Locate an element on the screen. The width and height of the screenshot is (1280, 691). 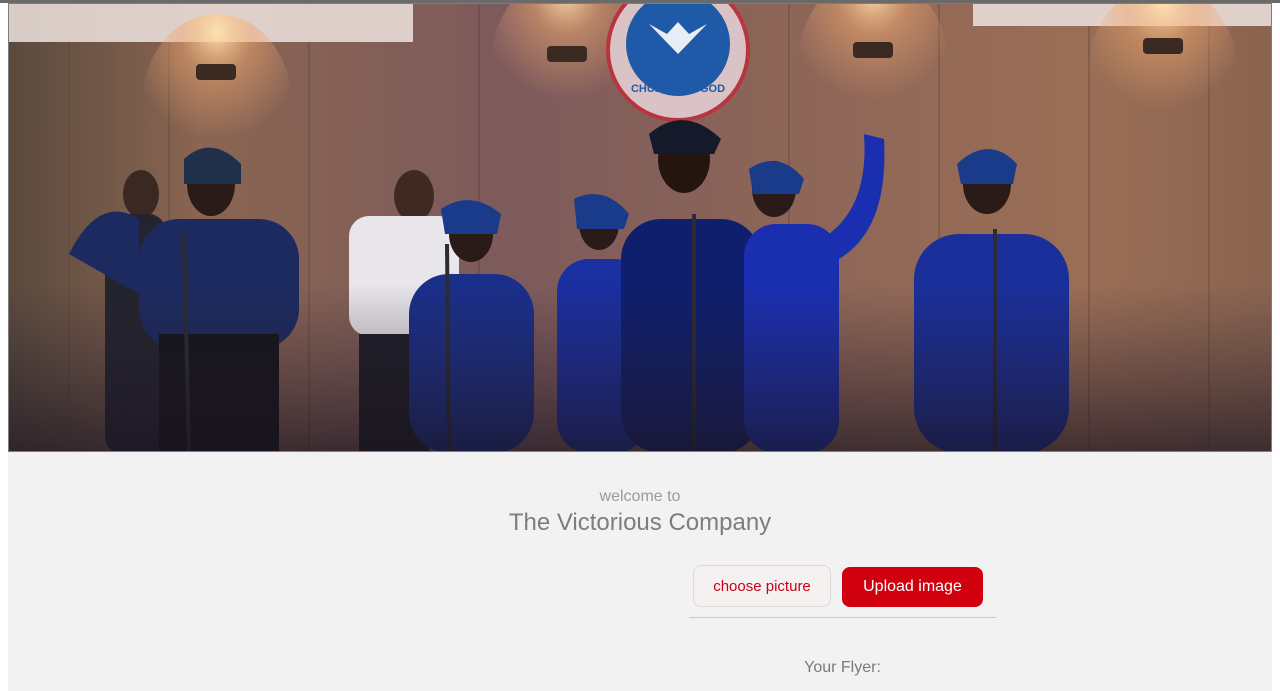
upload-image-button: Upload image is located at coordinates (912, 587).